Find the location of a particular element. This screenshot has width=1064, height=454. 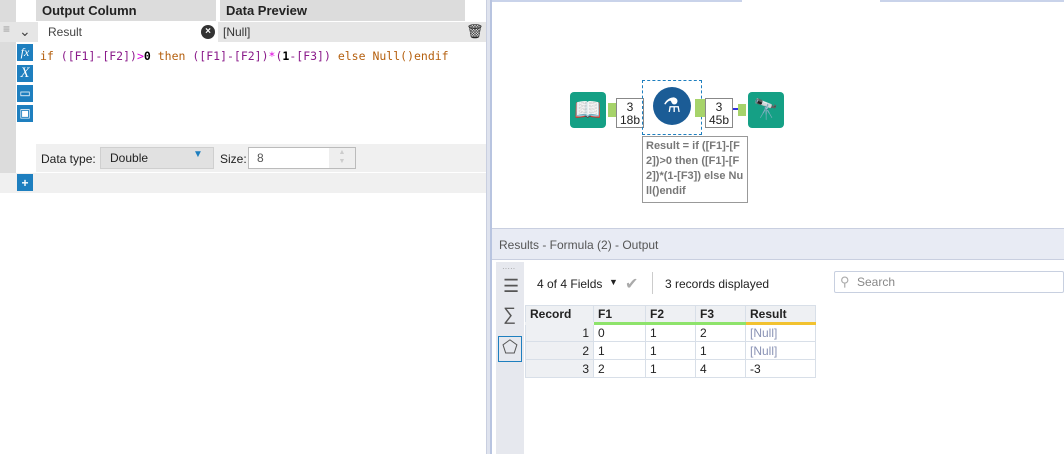

preview-value: [Null] is located at coordinates (237, 32).